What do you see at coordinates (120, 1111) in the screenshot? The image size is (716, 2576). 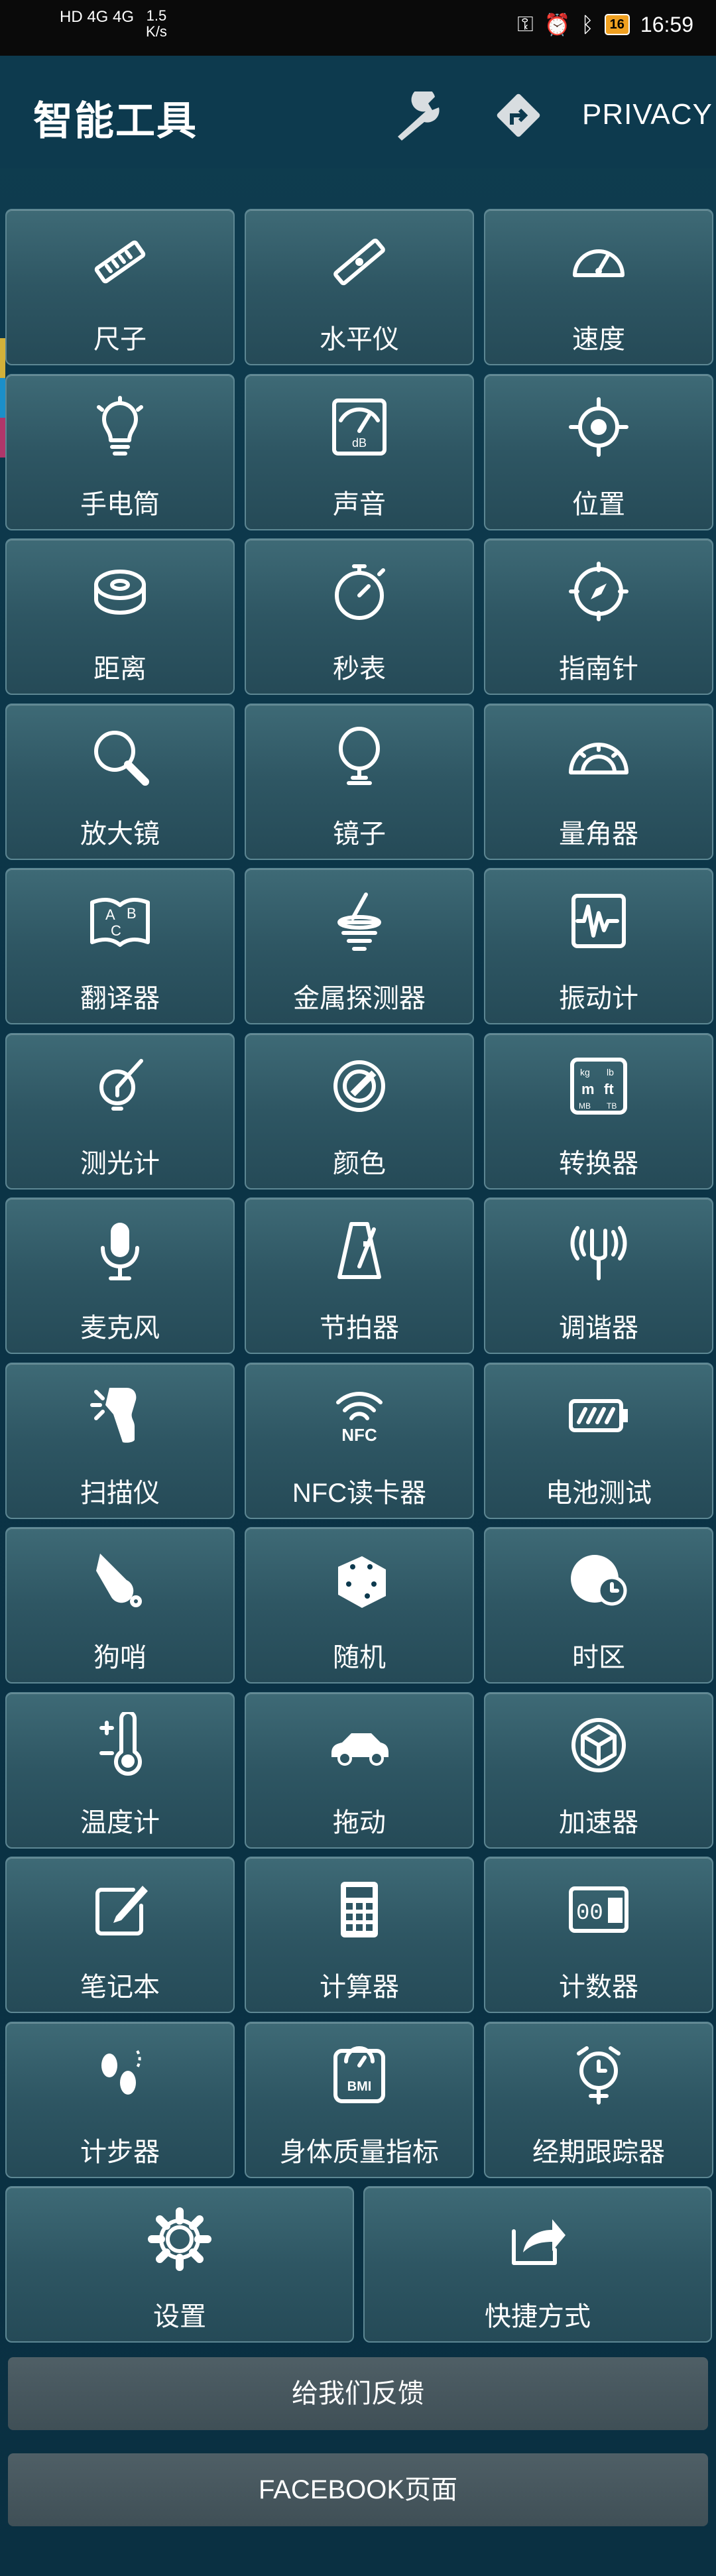 I see `tool-tile-light-meter: 测光计` at bounding box center [120, 1111].